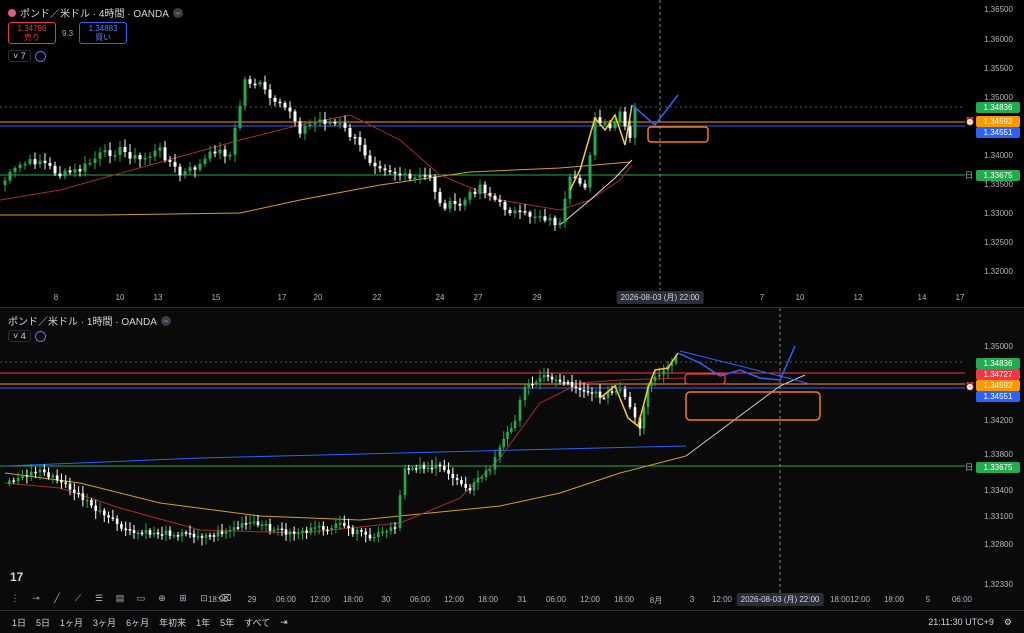 Image resolution: width=1024 pixels, height=633 pixels. What do you see at coordinates (36, 598) in the screenshot?
I see `crosshair-tool-icon: ⊸` at bounding box center [36, 598].